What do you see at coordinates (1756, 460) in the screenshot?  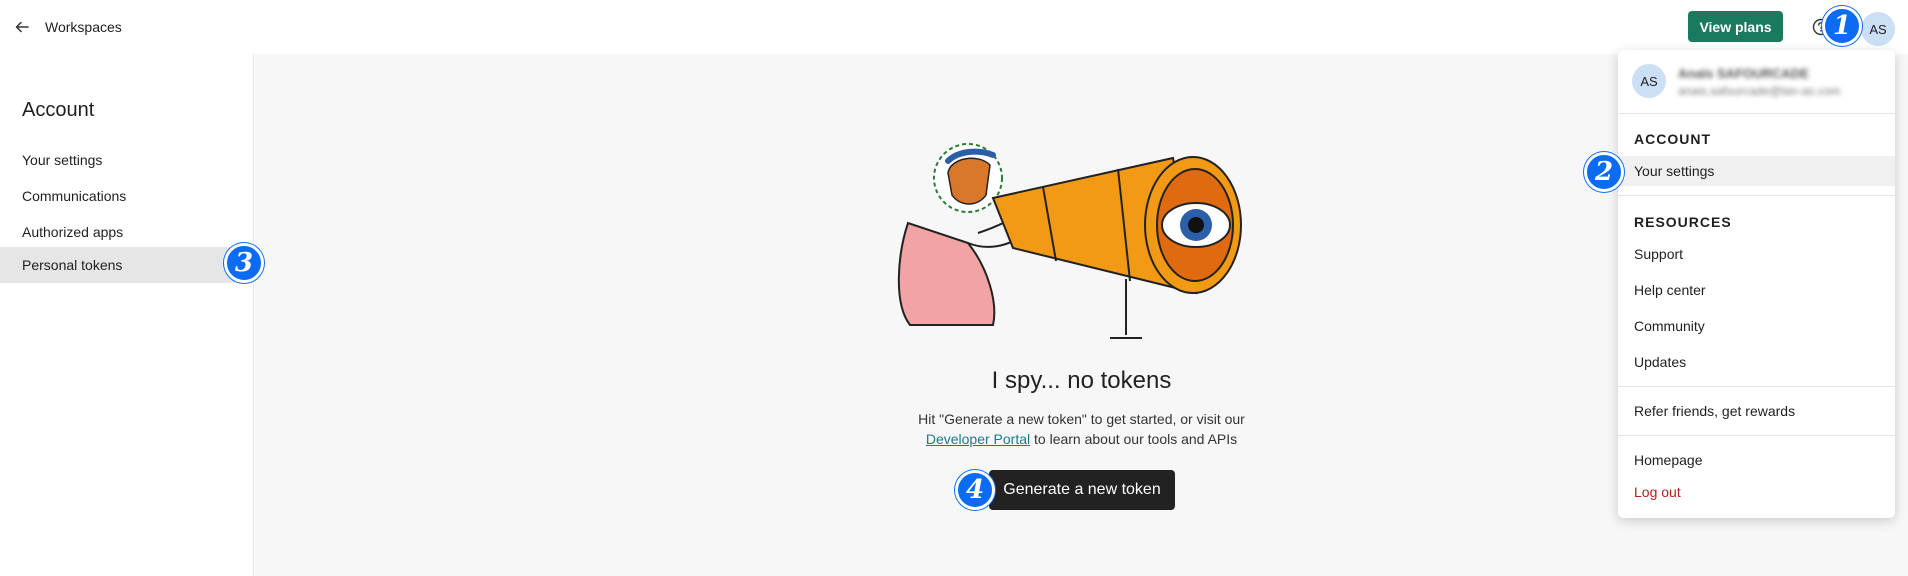 I see `dropdown-item-homepage: Homepage` at bounding box center [1756, 460].